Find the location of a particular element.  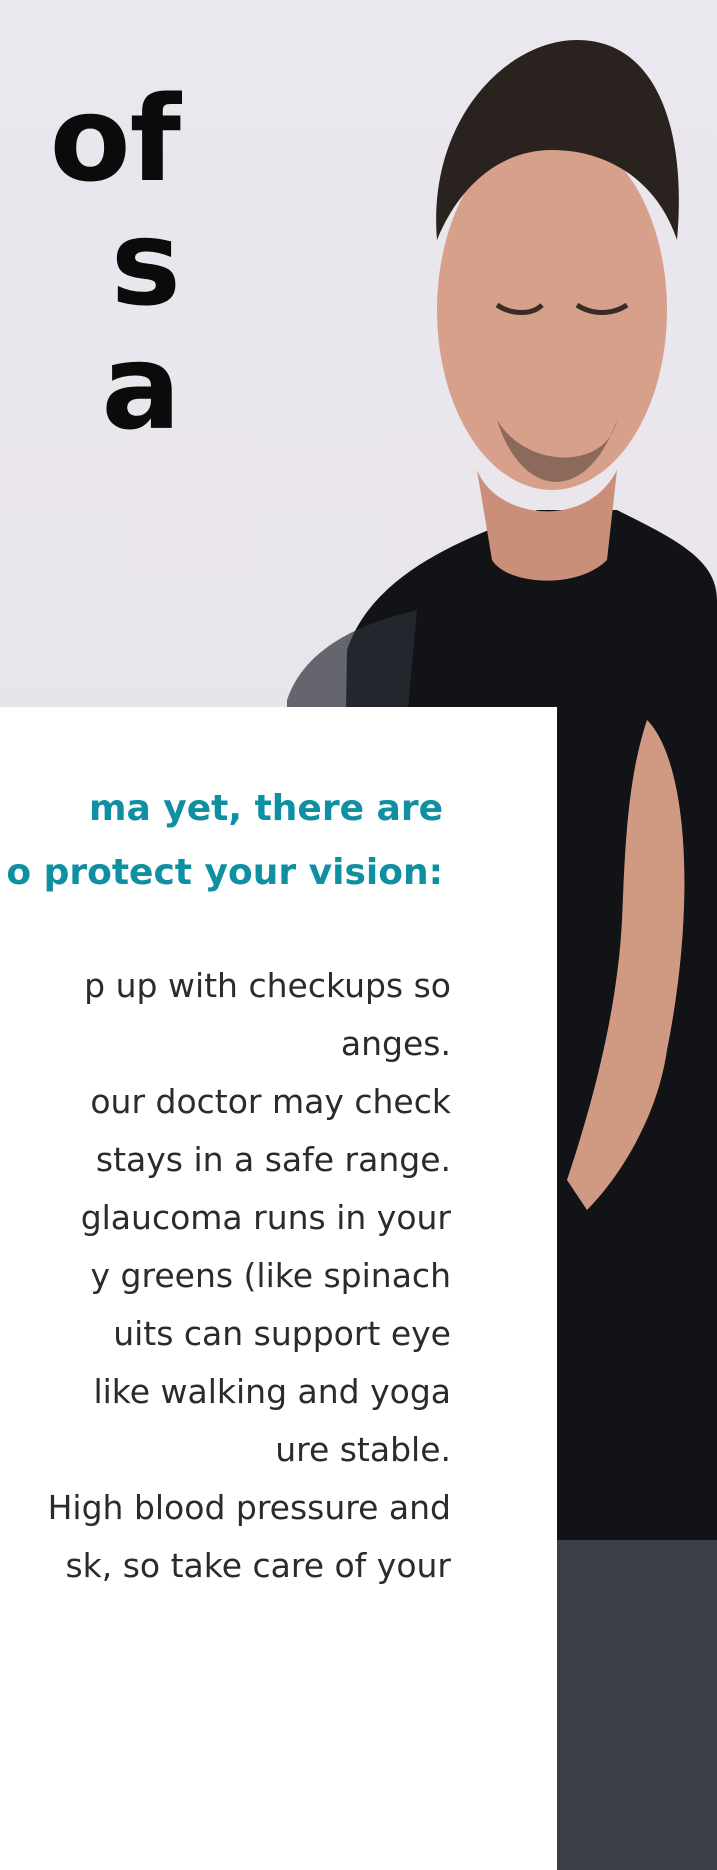

list-item: p up with checkups so anges. is located at coordinates (267, 1014).